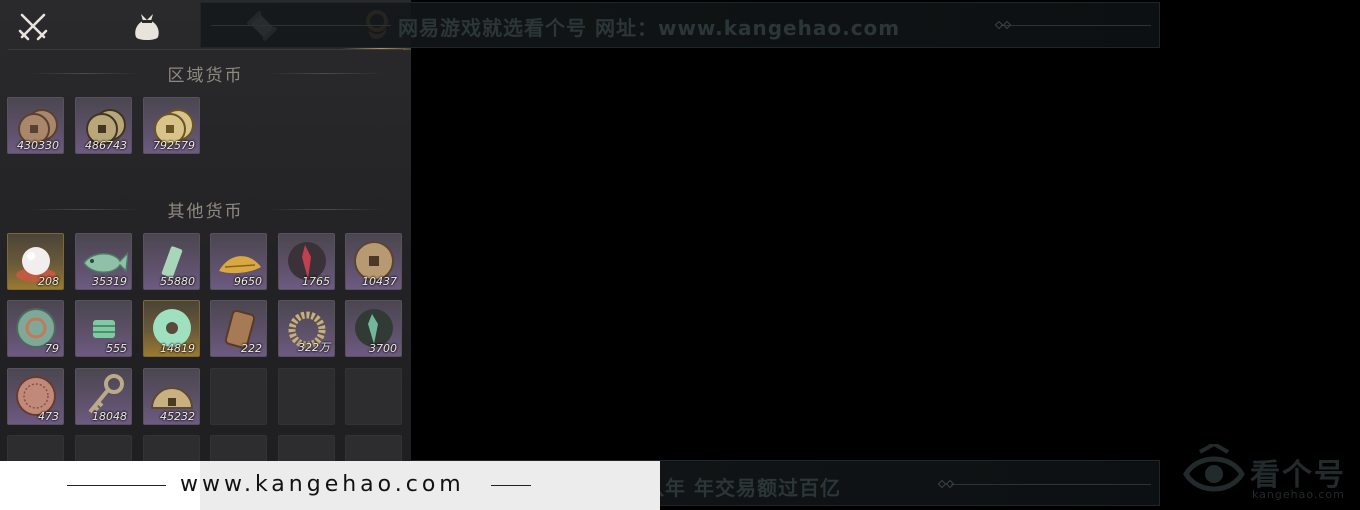 The image size is (1360, 510). Describe the element at coordinates (38, 145) in the screenshot. I see `item-count: 430330` at that location.